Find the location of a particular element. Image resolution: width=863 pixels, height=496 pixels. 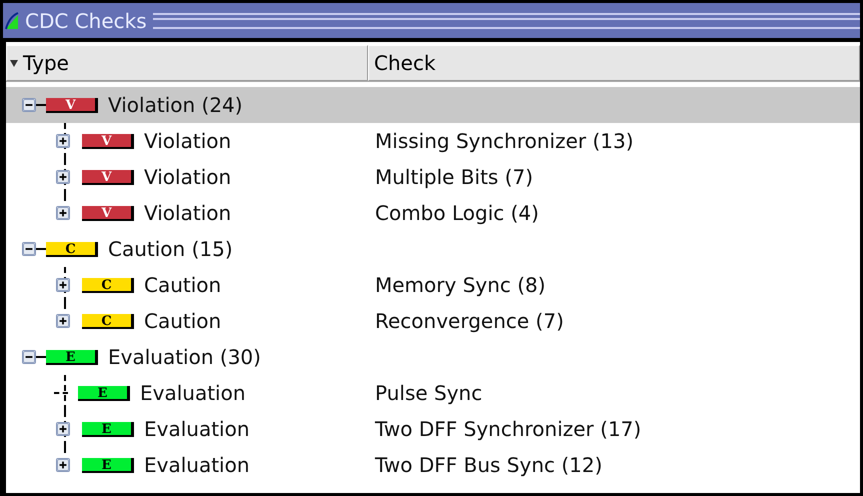

check-cell: Multiple Bits (7) is located at coordinates (454, 177).